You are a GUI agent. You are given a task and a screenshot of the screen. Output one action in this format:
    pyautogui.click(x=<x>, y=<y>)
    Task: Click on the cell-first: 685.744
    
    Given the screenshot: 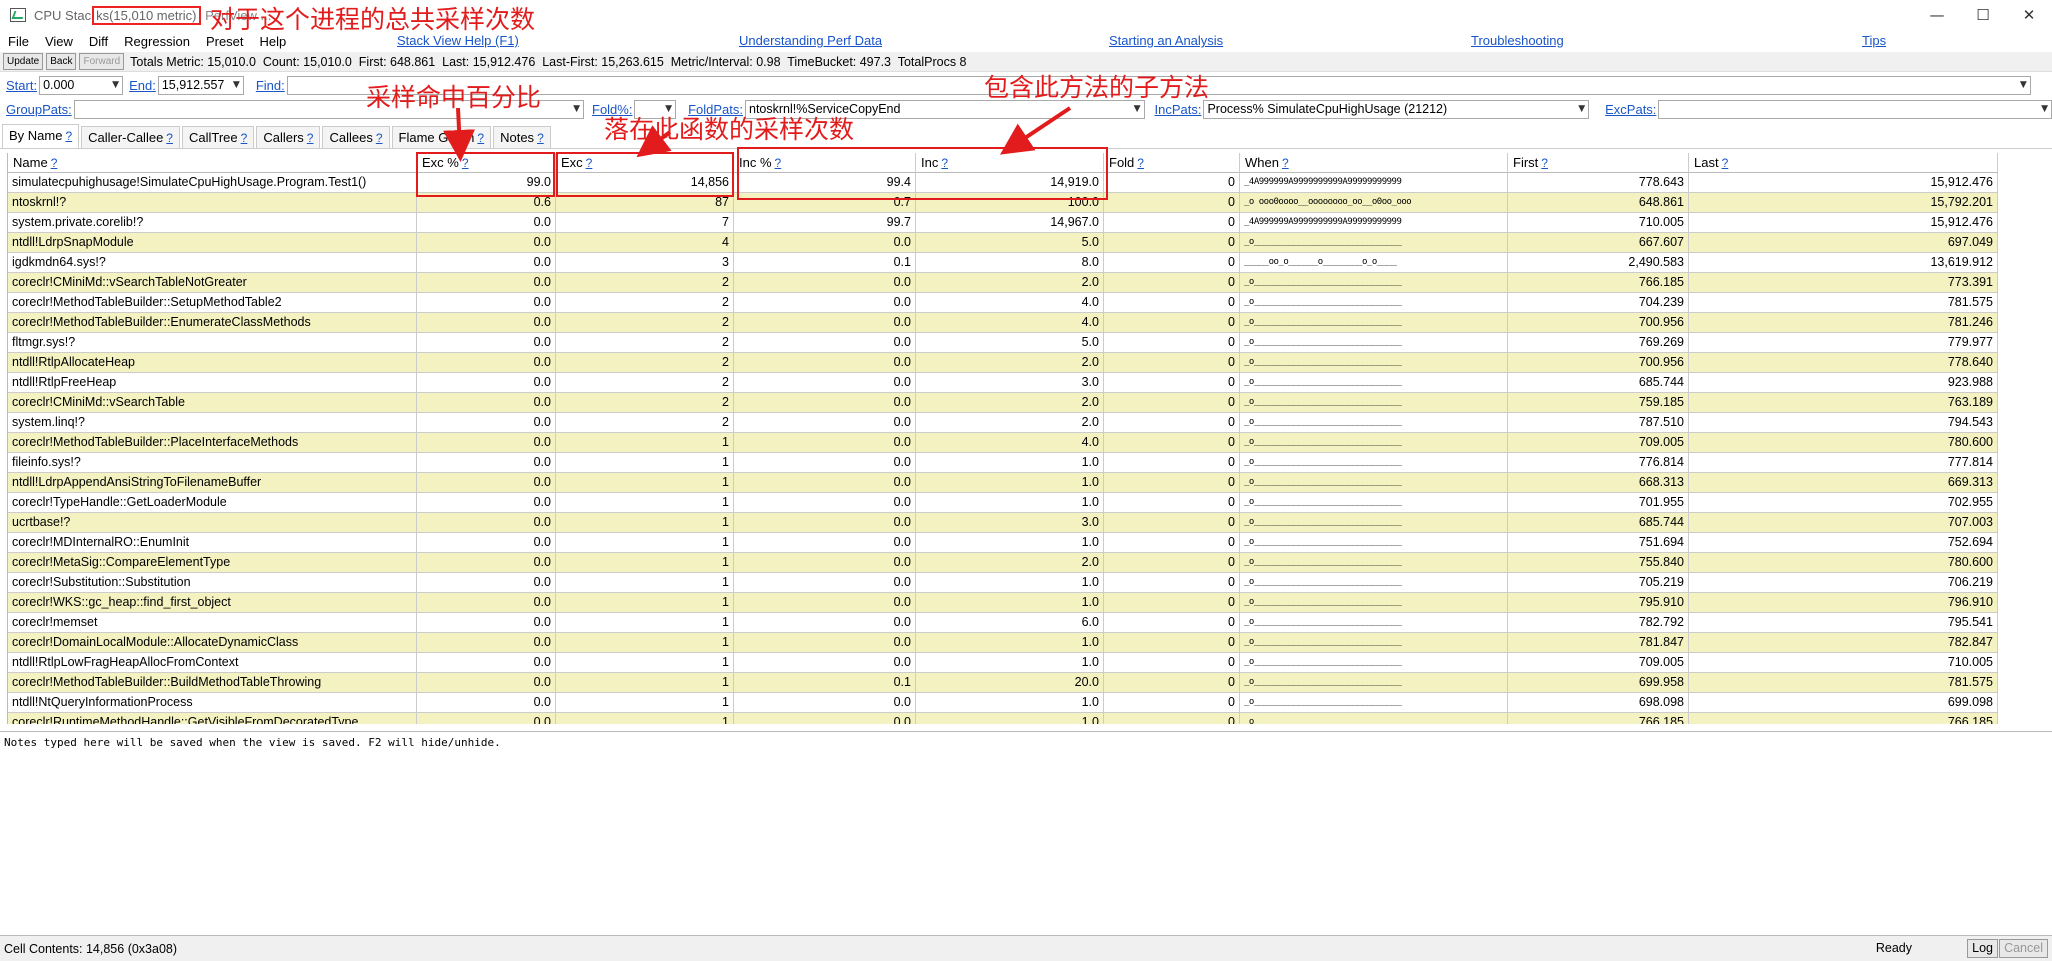 What is the action you would take?
    pyautogui.click(x=1598, y=383)
    